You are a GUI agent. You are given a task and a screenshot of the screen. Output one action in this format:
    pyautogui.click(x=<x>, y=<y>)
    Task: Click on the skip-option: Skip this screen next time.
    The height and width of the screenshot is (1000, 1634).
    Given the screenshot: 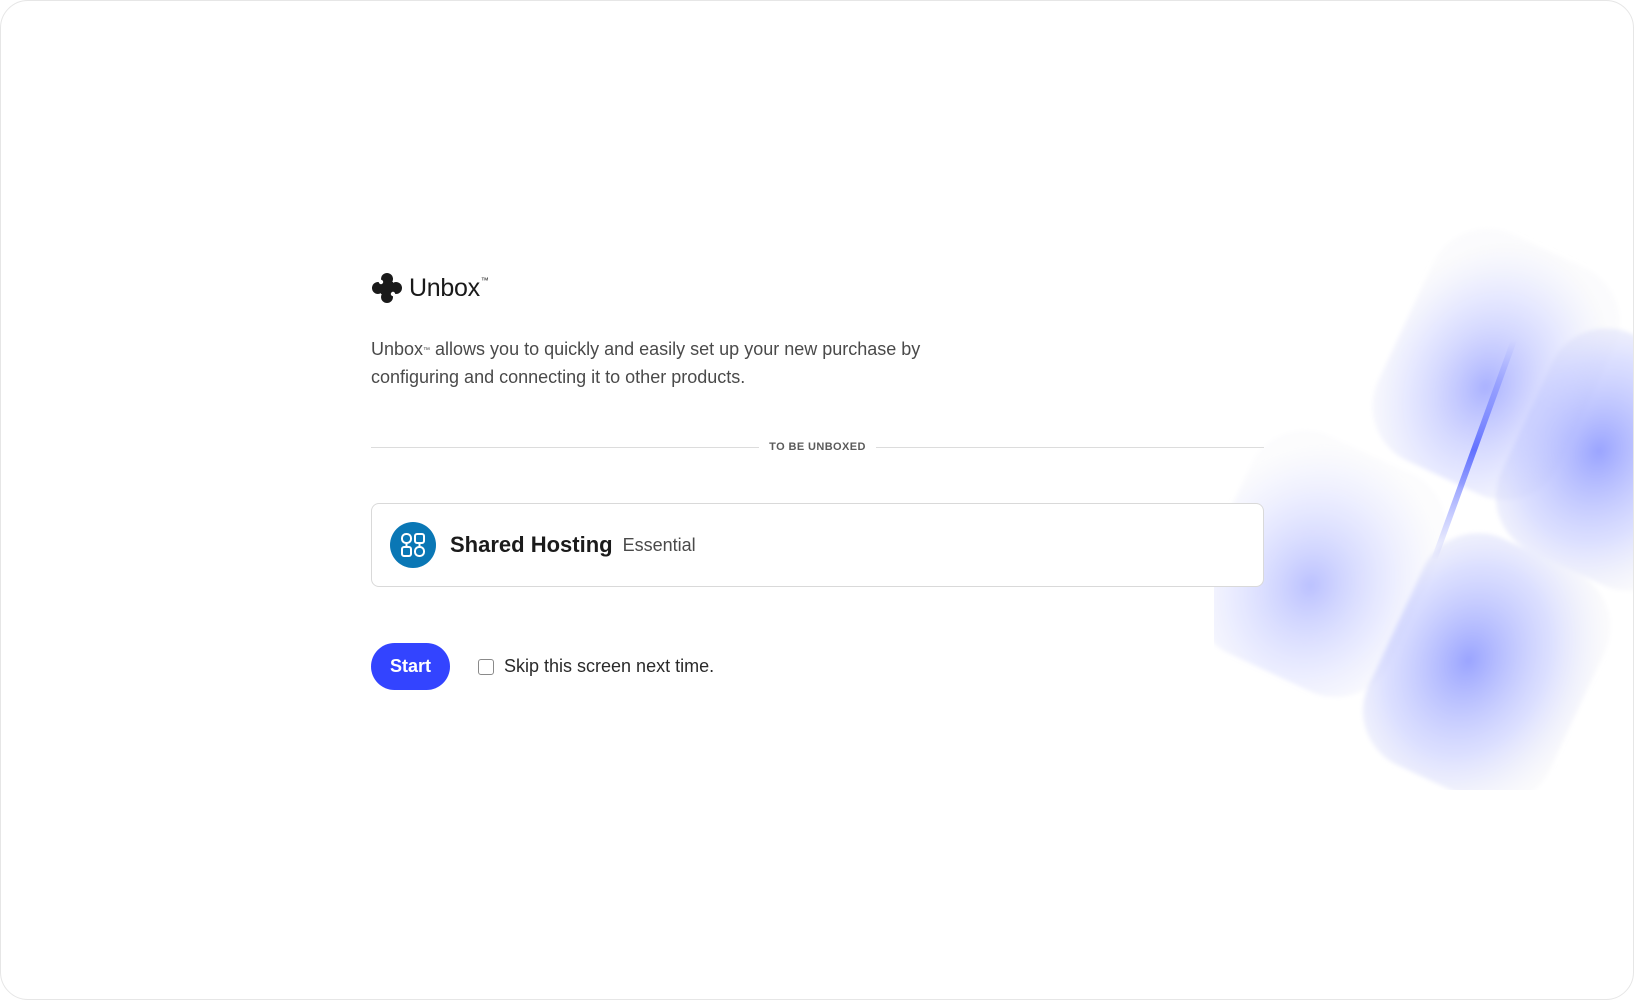 What is the action you would take?
    pyautogui.click(x=596, y=666)
    